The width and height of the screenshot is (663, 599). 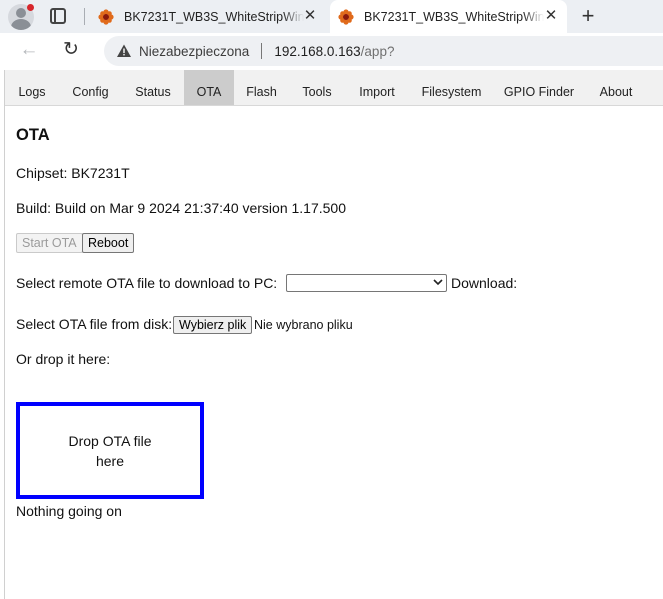 I want to click on security-status-label: Niezabezpieczona, so click(x=194, y=51).